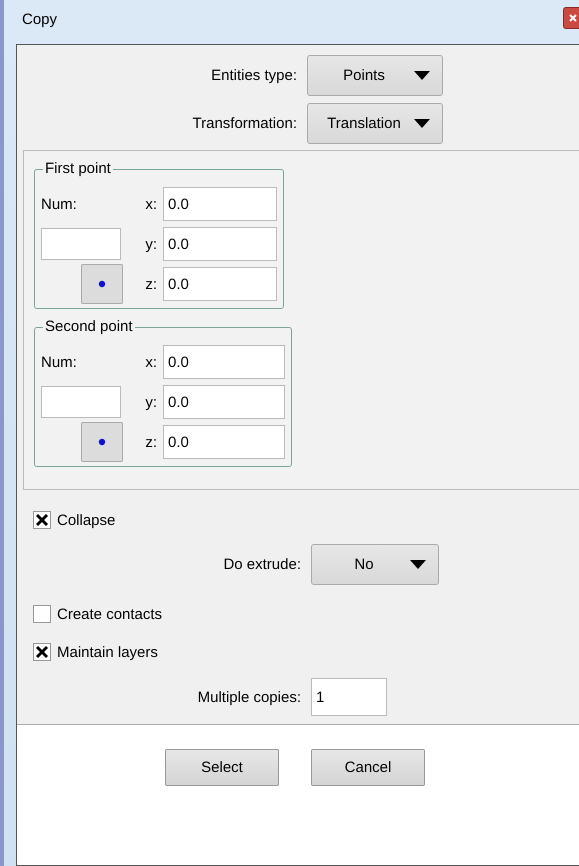 This screenshot has width=579, height=866. What do you see at coordinates (254, 75) in the screenshot?
I see `field-label: Entities type:` at bounding box center [254, 75].